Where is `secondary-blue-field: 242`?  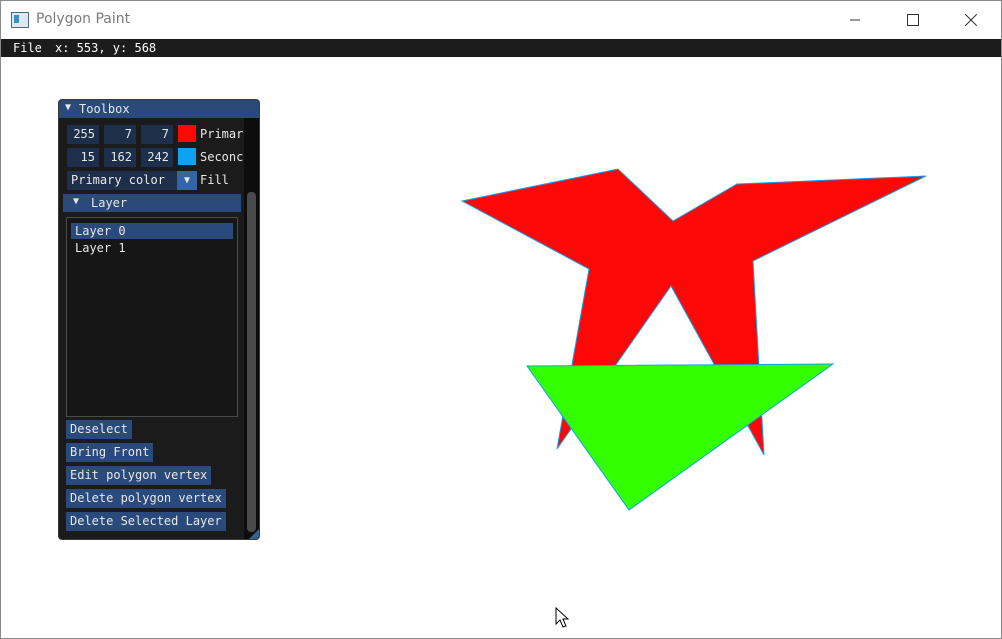 secondary-blue-field: 242 is located at coordinates (157, 157).